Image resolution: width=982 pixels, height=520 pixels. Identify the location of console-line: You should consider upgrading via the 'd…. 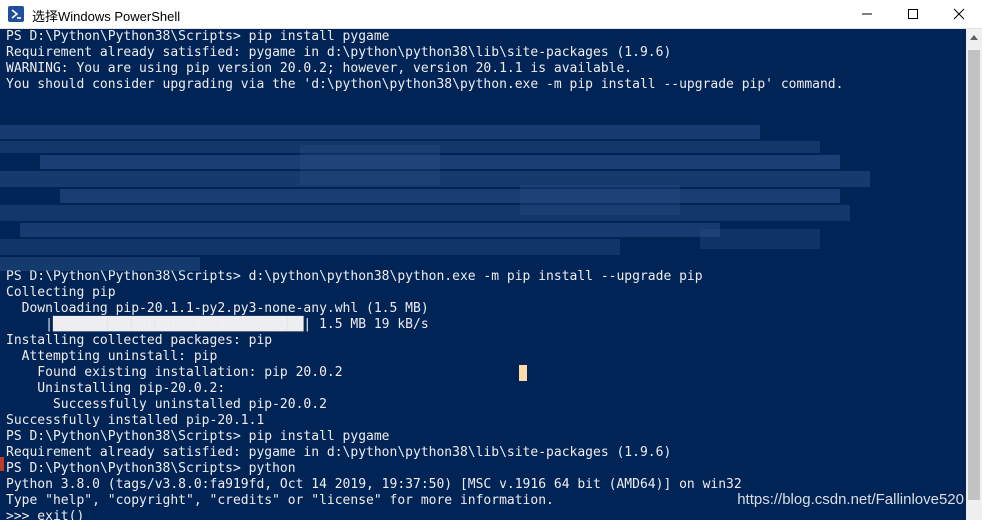
(425, 84).